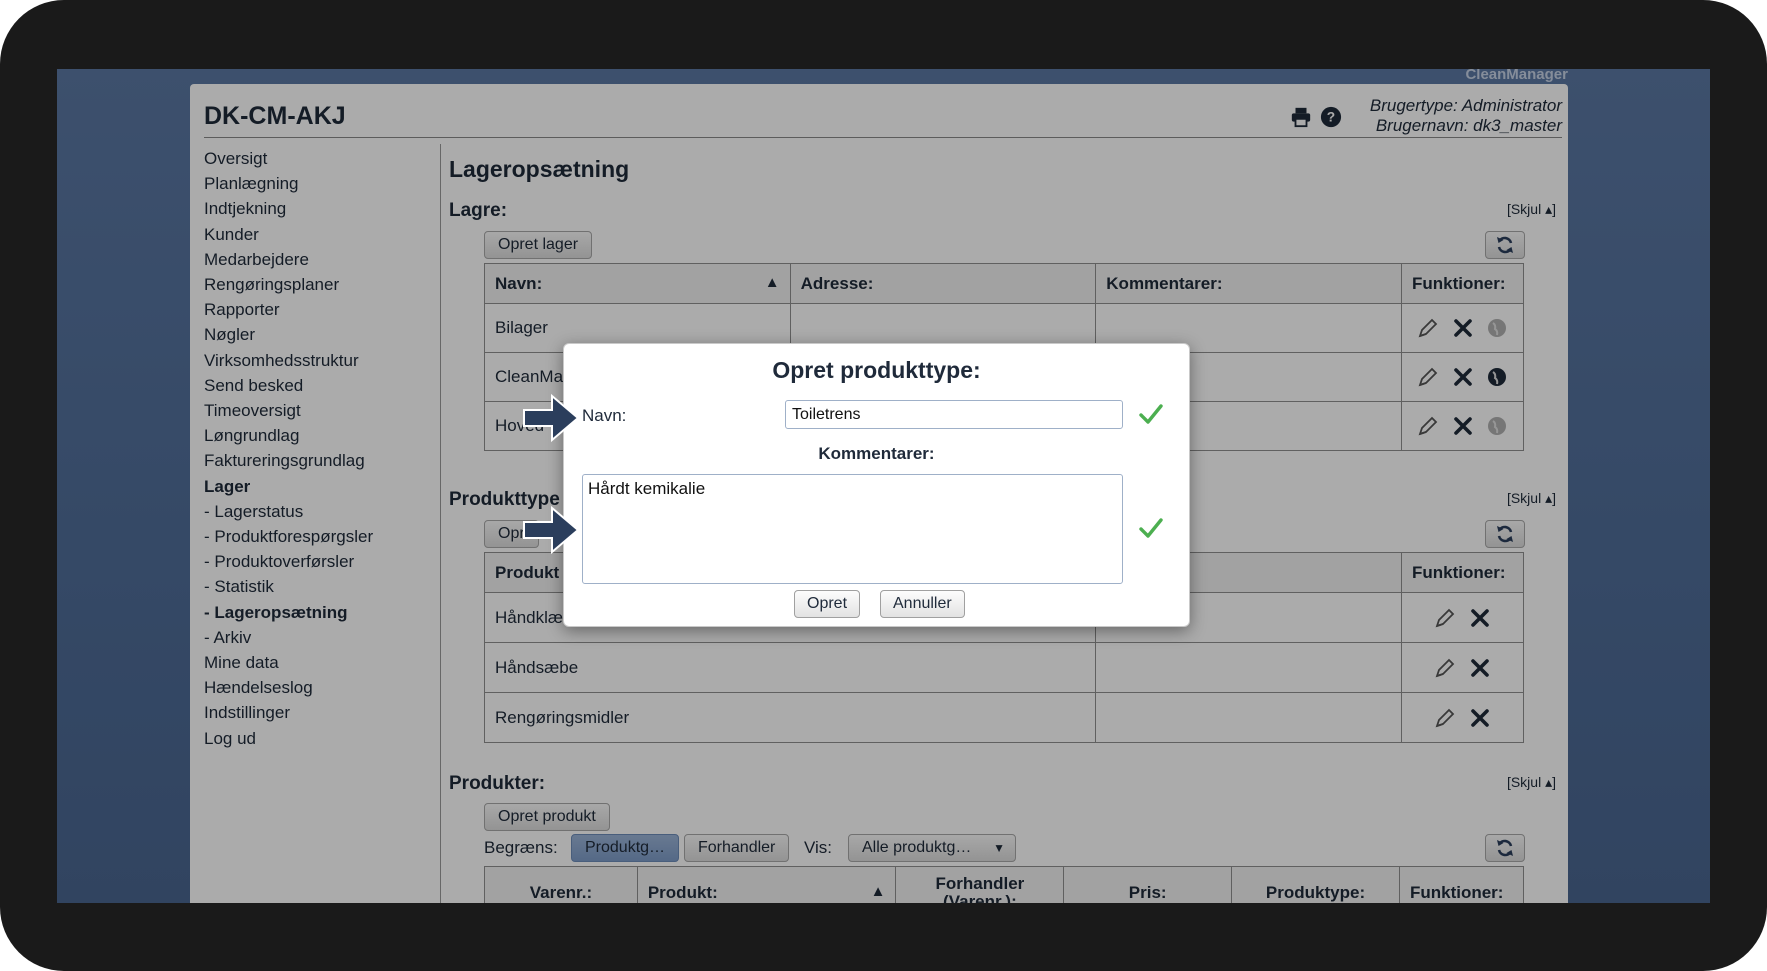 The height and width of the screenshot is (971, 1767). What do you see at coordinates (827, 604) in the screenshot?
I see `create-button: Opret` at bounding box center [827, 604].